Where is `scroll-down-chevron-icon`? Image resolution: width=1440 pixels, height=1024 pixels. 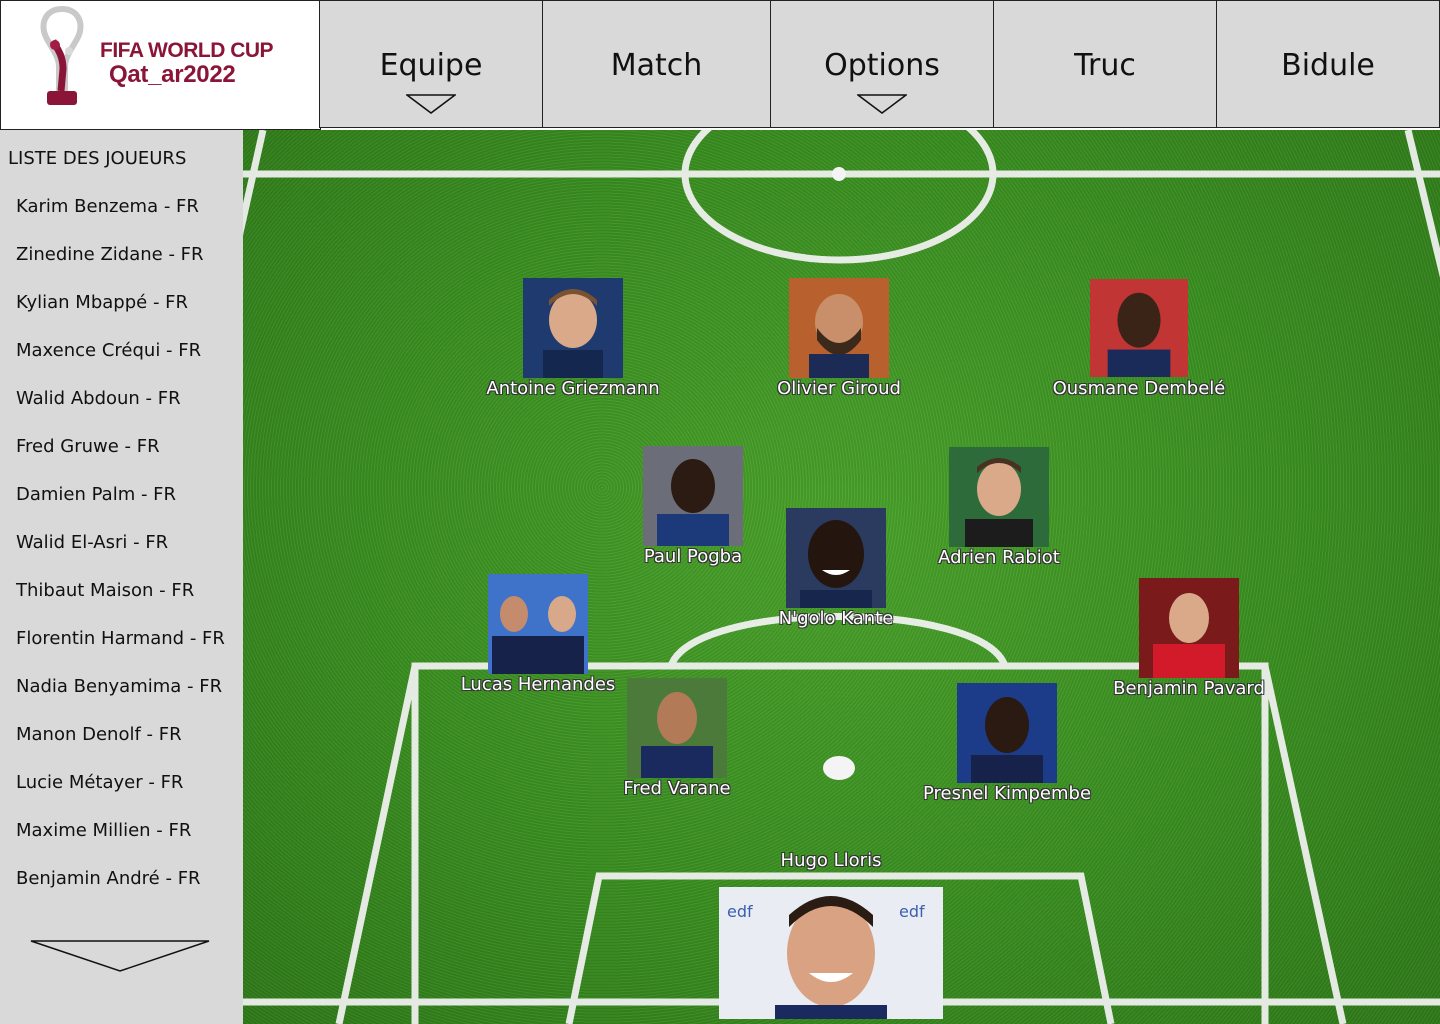 scroll-down-chevron-icon is located at coordinates (120, 956).